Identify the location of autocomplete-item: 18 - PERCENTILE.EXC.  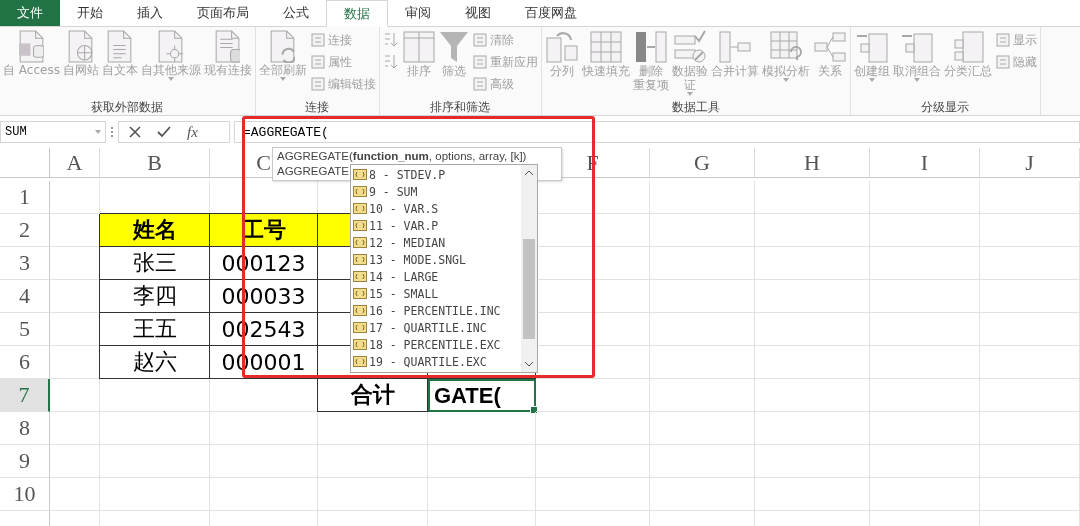
(436, 344).